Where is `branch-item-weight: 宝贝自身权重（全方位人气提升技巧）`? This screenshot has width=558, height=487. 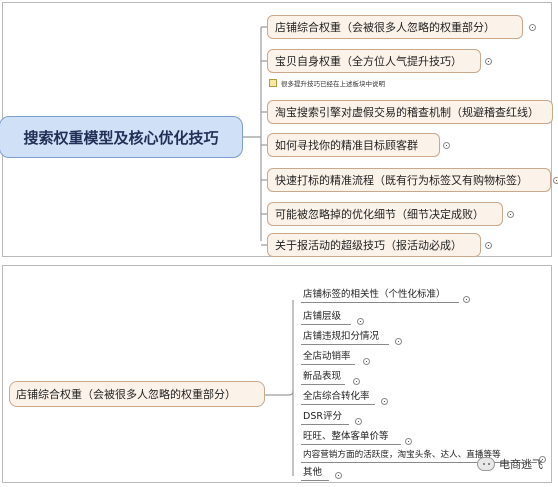 branch-item-weight: 宝贝自身权重（全方位人气提升技巧） is located at coordinates (374, 61).